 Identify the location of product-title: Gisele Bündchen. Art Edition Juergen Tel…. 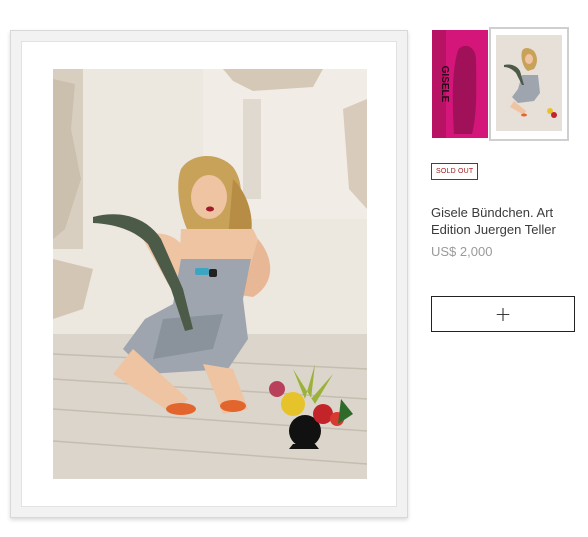
(506, 221).